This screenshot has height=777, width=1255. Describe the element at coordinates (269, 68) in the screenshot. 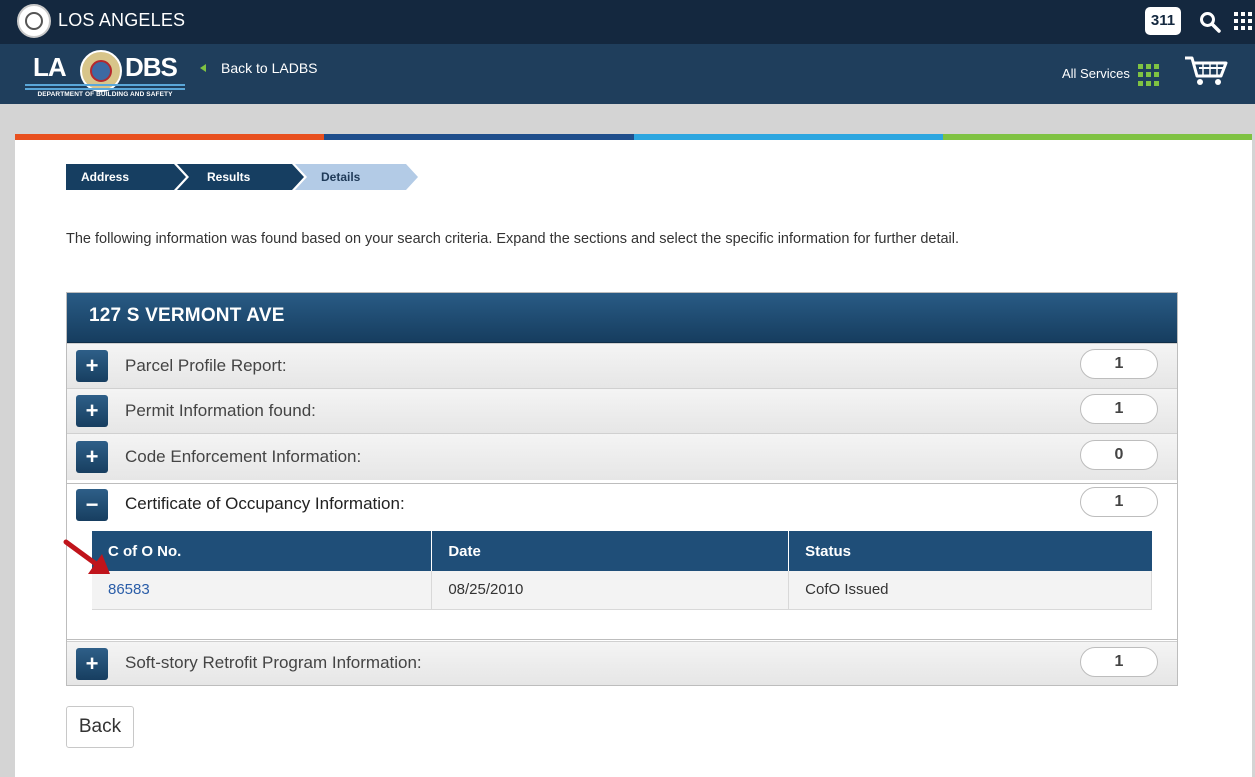

I see `back-to-ladbs-link: Back to LADBS` at that location.